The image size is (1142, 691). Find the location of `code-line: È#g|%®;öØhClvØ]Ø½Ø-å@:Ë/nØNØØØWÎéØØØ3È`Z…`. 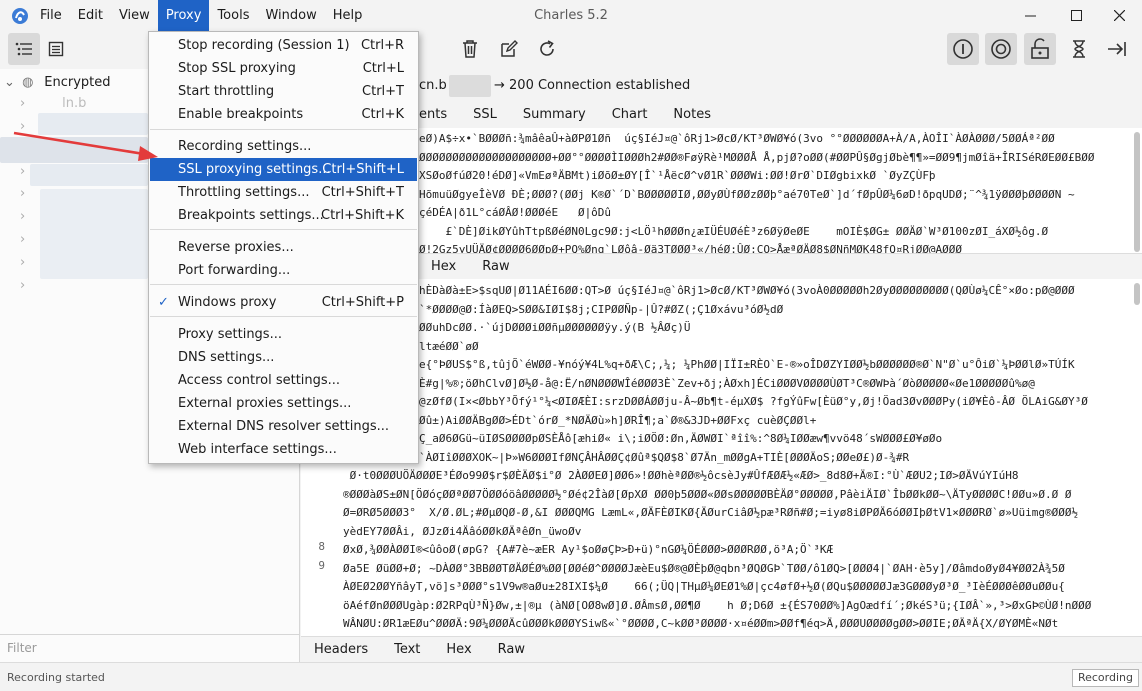

code-line: È#g|%®;öØhClvØ]Ø½Ø-å@:Ë/nØNØØØWÎéØØØ3È`Z… is located at coordinates (727, 383).